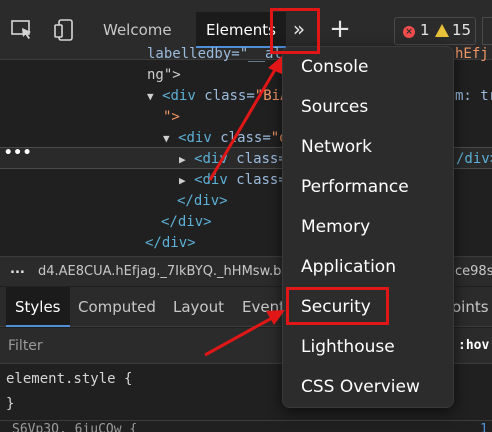 The height and width of the screenshot is (432, 492). What do you see at coordinates (442, 30) in the screenshot?
I see `warning-icon` at bounding box center [442, 30].